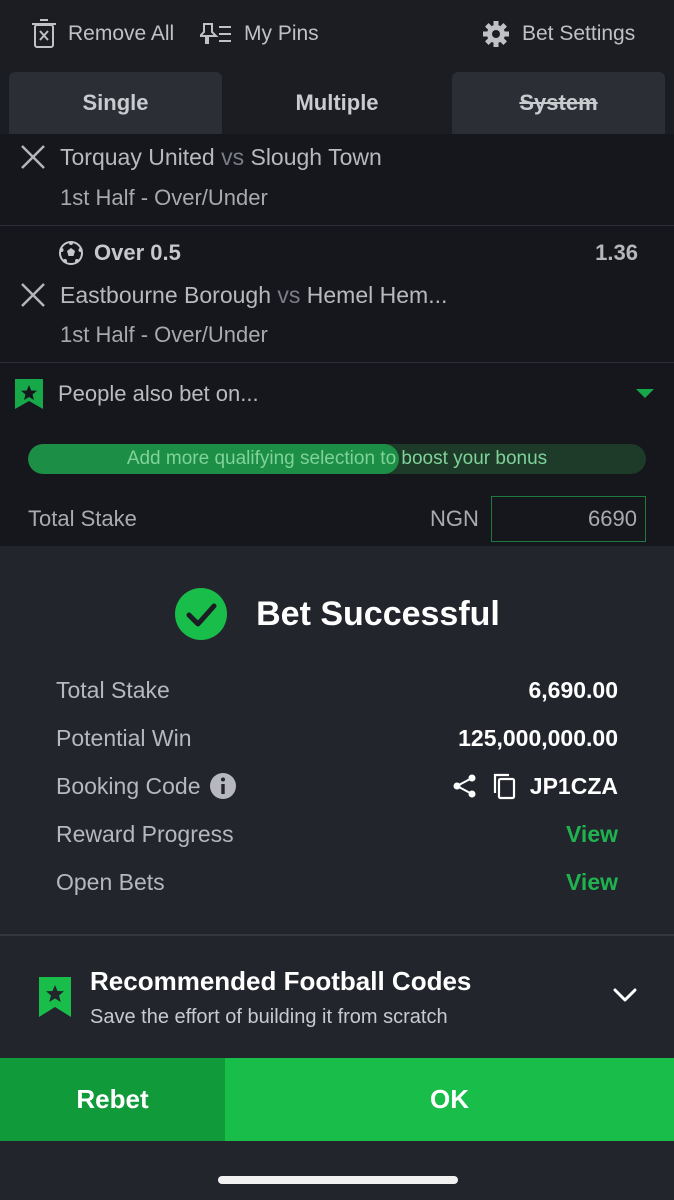 This screenshot has height=1200, width=674. Describe the element at coordinates (454, 518) in the screenshot. I see `currency-label: NGN` at that location.